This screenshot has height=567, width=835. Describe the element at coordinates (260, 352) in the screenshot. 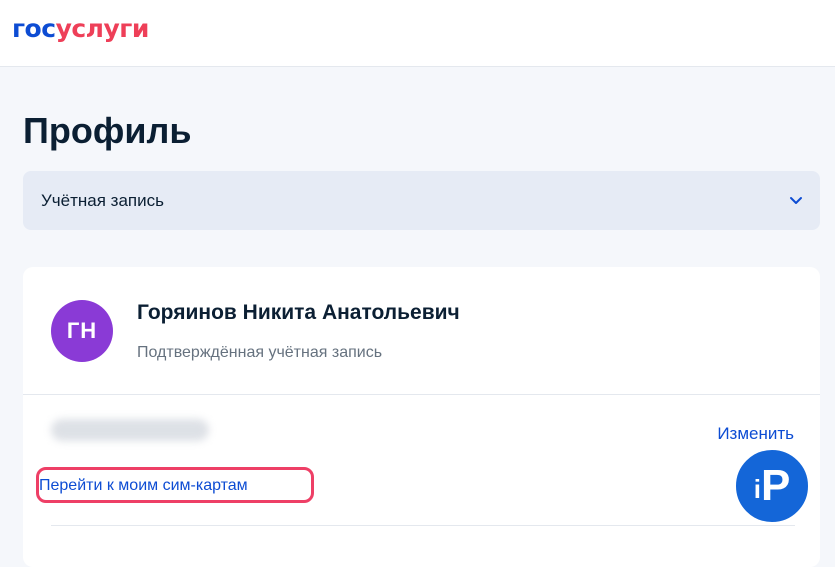

I see `account-status: Подтверждённая учётная запись` at that location.